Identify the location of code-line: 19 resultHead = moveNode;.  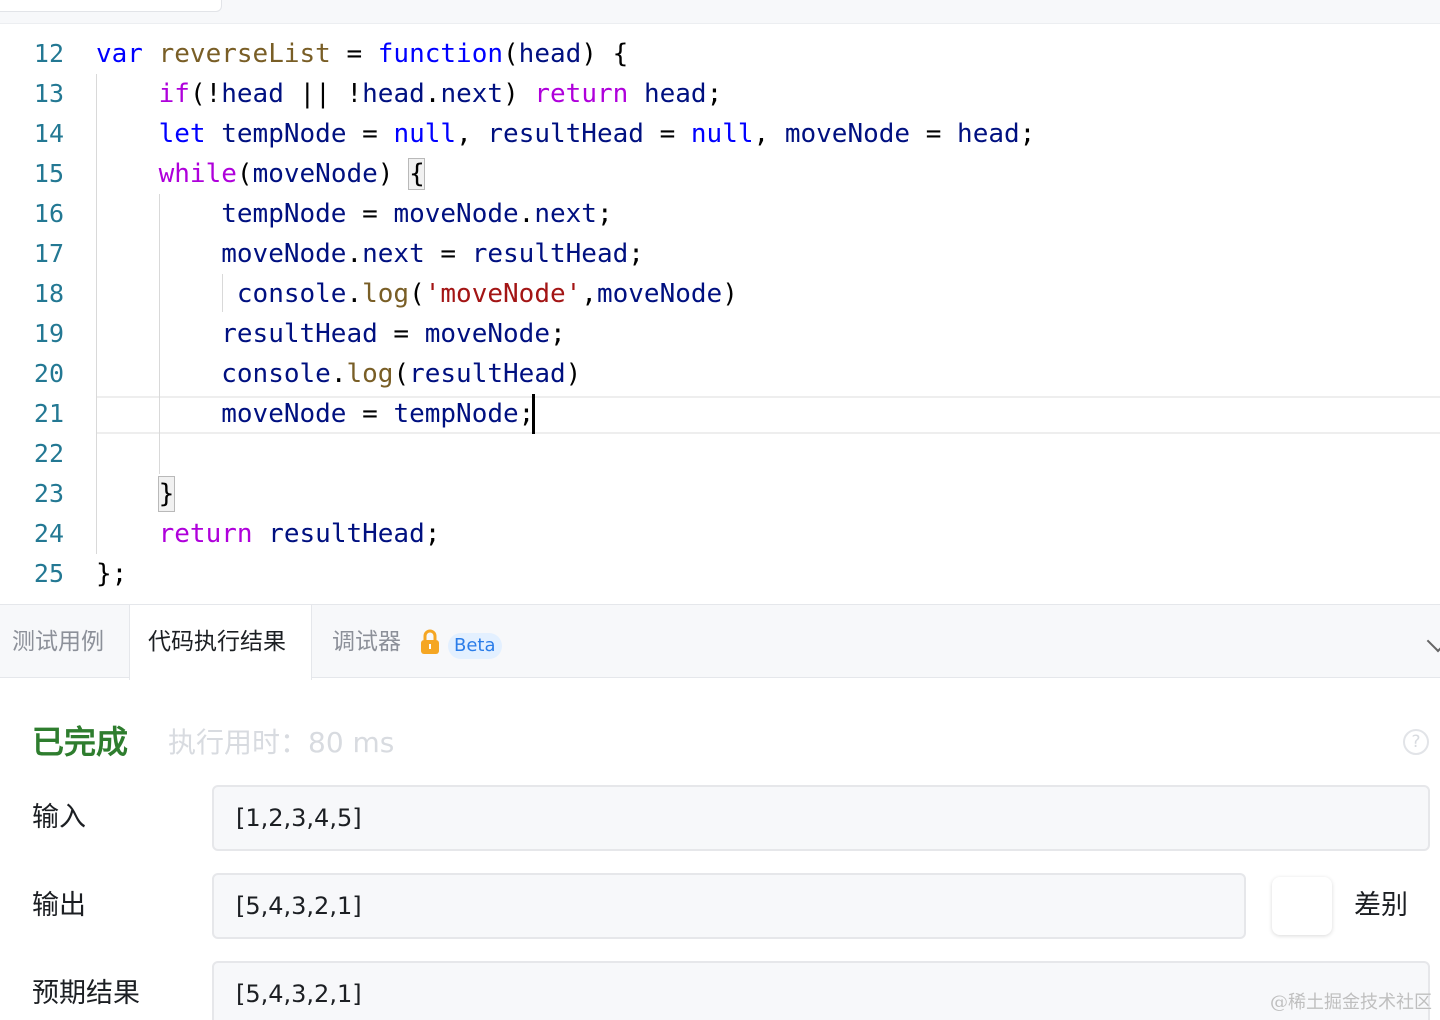
(720, 334).